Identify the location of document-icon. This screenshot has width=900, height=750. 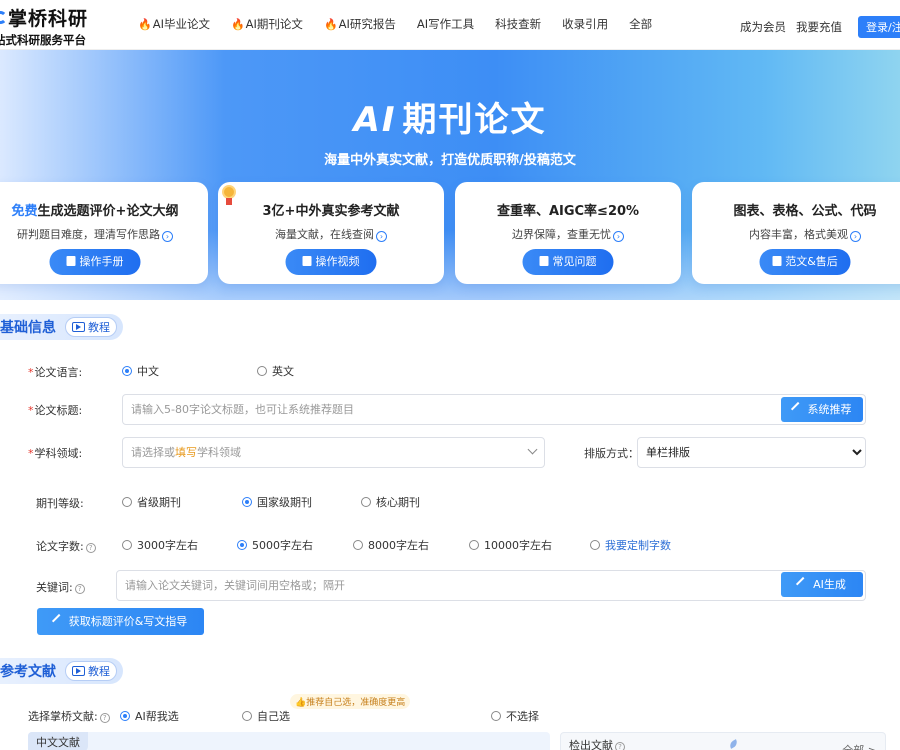
(71, 261).